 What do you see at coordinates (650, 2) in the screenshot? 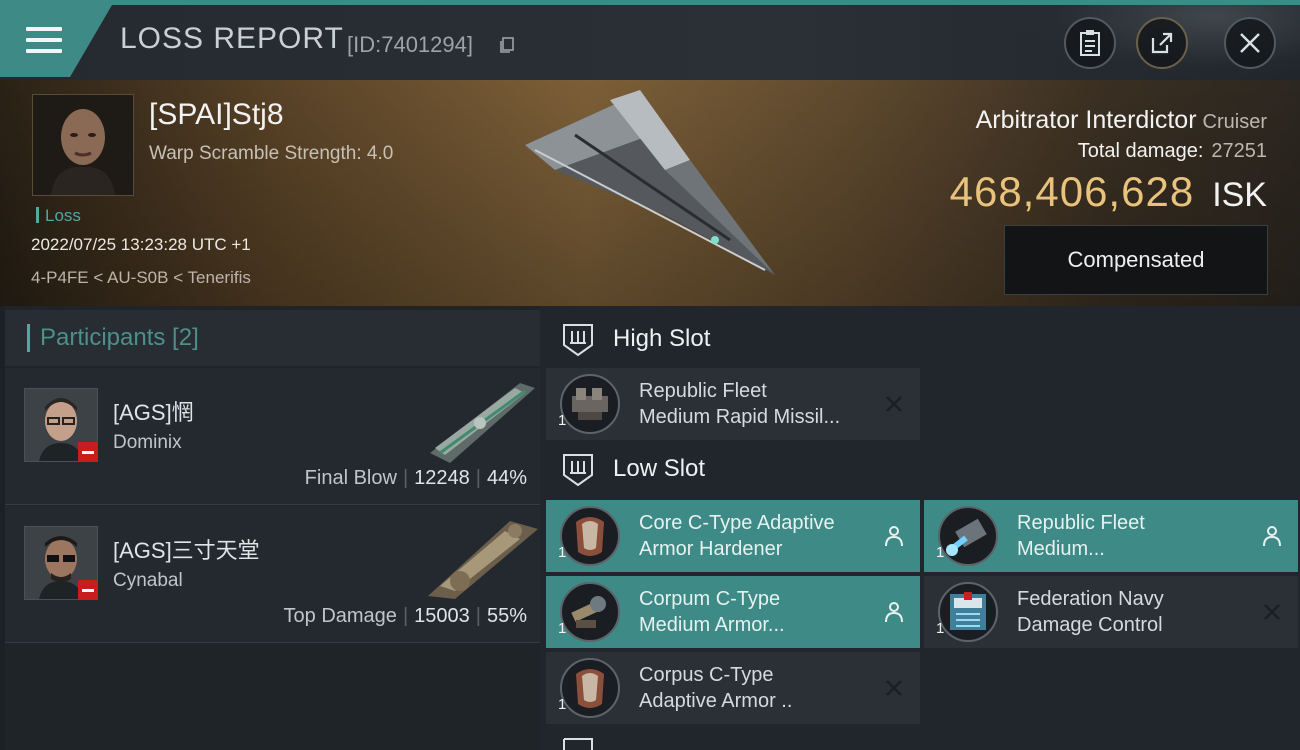
I see `accent-line` at bounding box center [650, 2].